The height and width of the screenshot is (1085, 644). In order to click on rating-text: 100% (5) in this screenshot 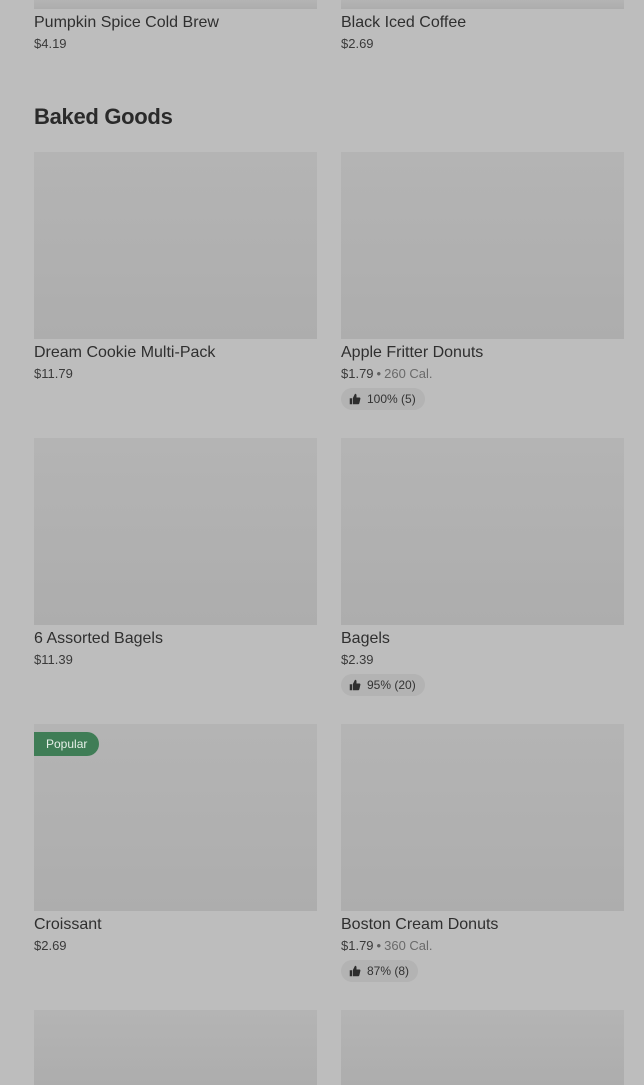, I will do `click(391, 399)`.